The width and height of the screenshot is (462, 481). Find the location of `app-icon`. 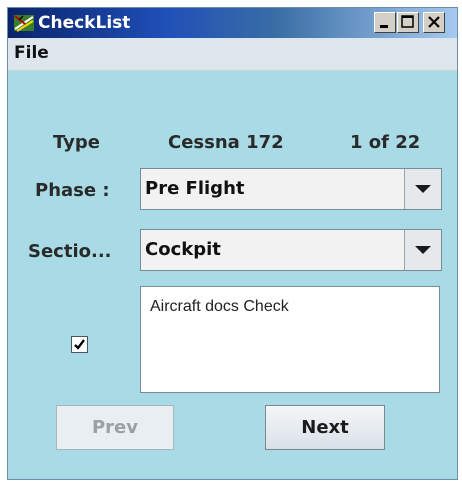

app-icon is located at coordinates (24, 23).